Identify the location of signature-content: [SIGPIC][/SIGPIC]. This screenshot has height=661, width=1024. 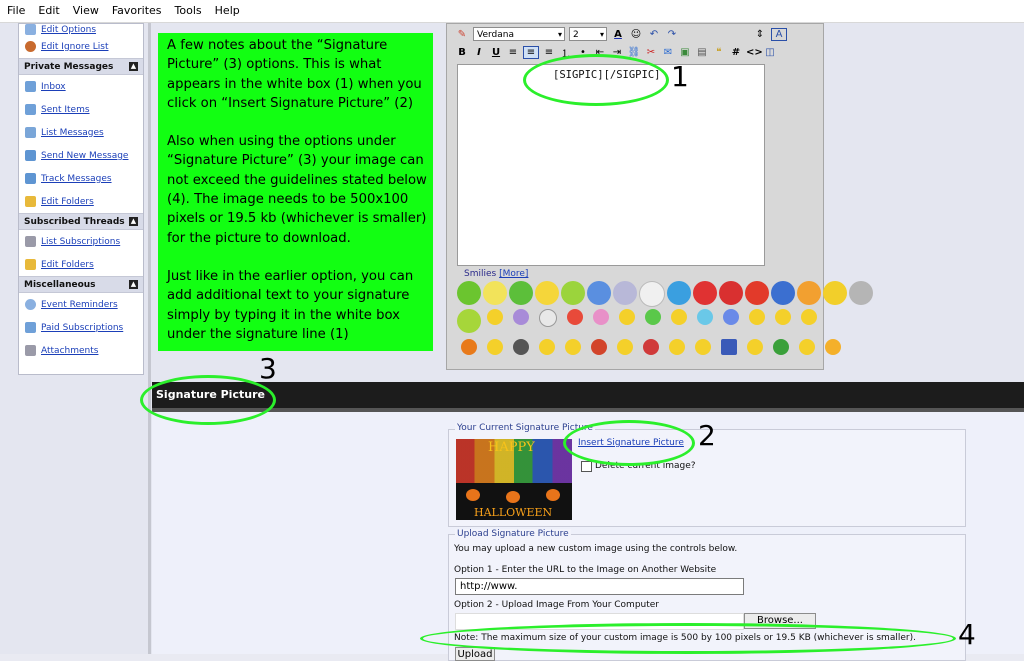
(606, 75).